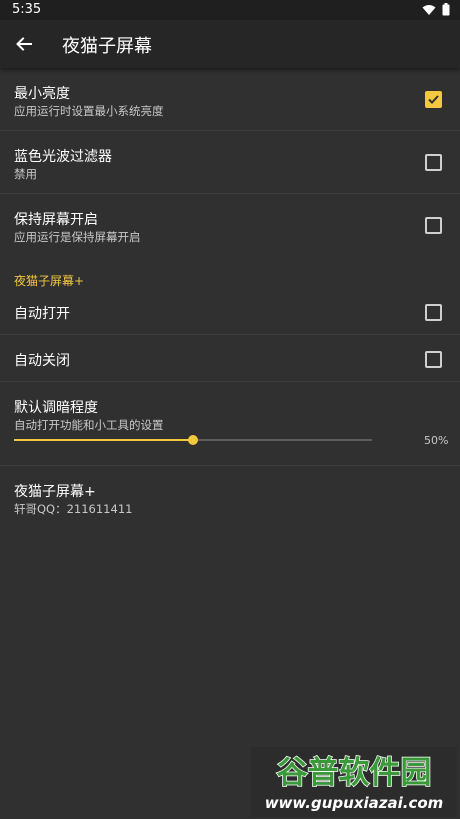 The width and height of the screenshot is (460, 819). What do you see at coordinates (230, 99) in the screenshot?
I see `setting-min-brightness: 最小亮度 应用运行时设置最小系统亮度` at bounding box center [230, 99].